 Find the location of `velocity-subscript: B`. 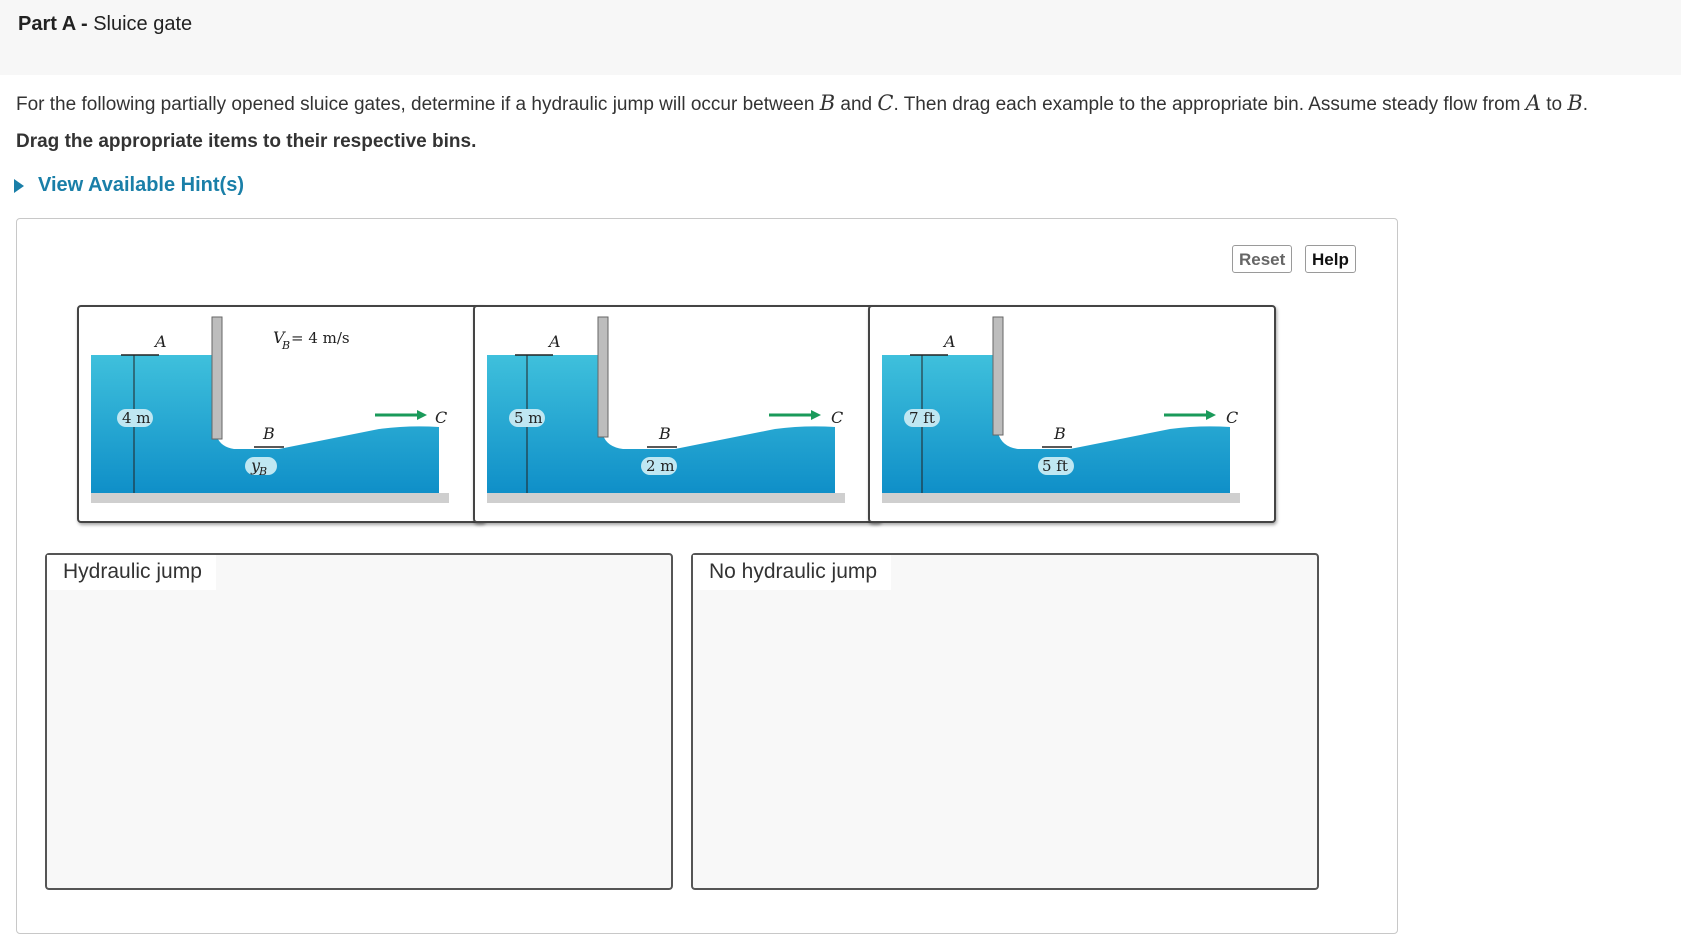

velocity-subscript: B is located at coordinates (285, 345).